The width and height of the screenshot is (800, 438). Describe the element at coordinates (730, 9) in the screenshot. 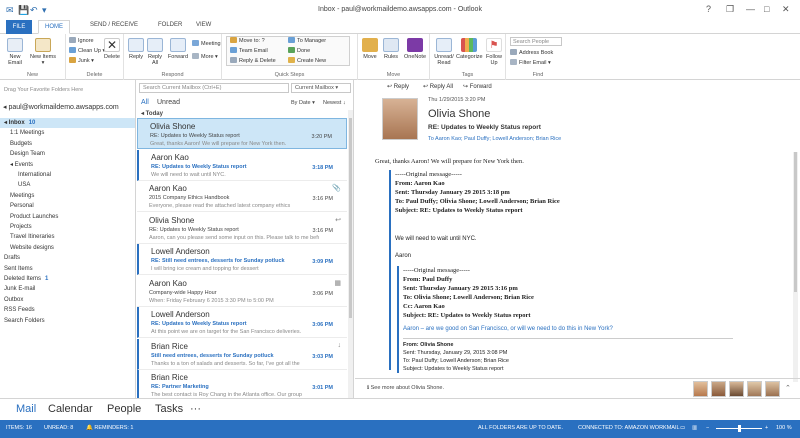

I see `ribbon-display-button: ❐` at that location.